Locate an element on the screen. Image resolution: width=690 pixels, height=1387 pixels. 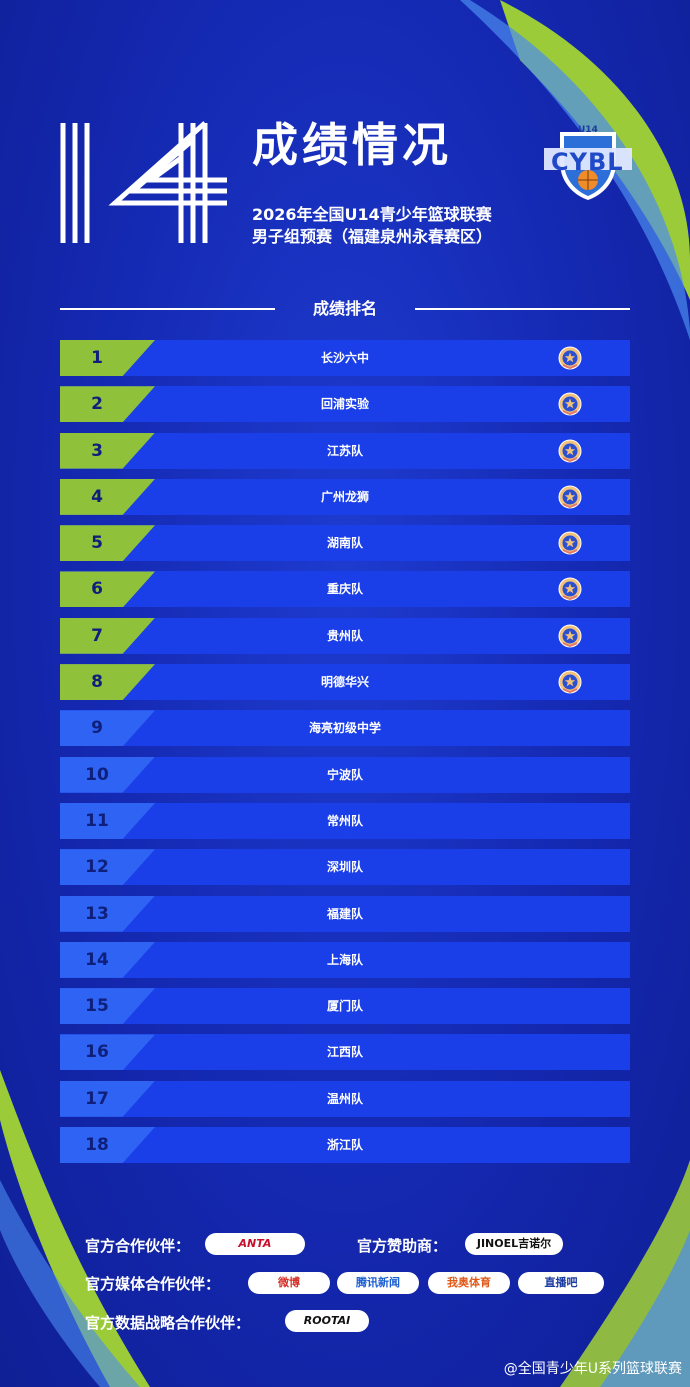
section-header: 成绩排名 is located at coordinates (345, 309).